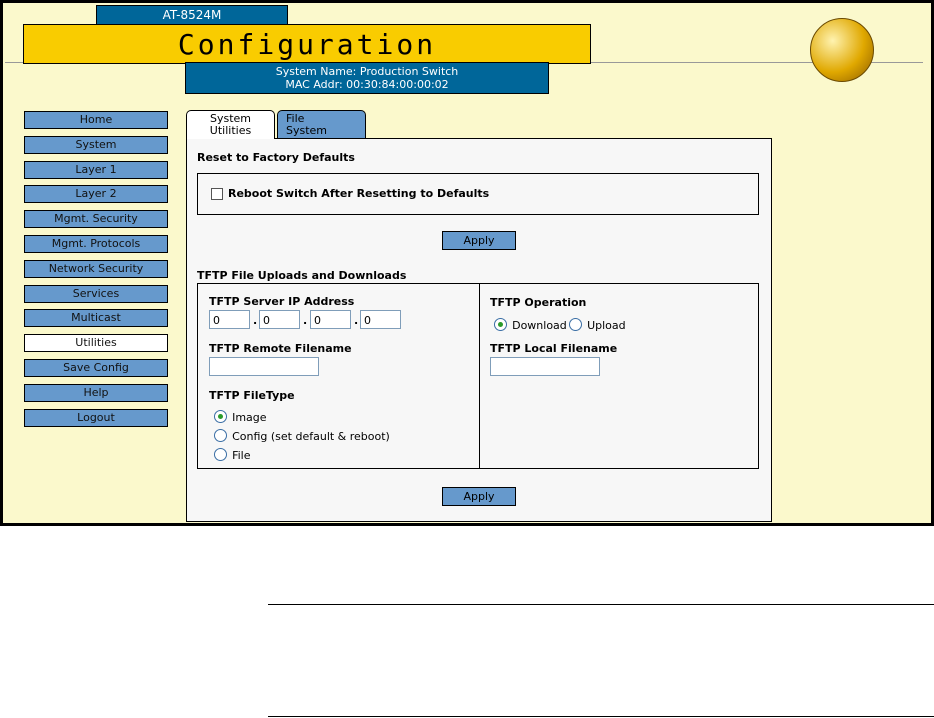 The image size is (934, 718). I want to click on nav-save-config: Save Config, so click(96, 368).